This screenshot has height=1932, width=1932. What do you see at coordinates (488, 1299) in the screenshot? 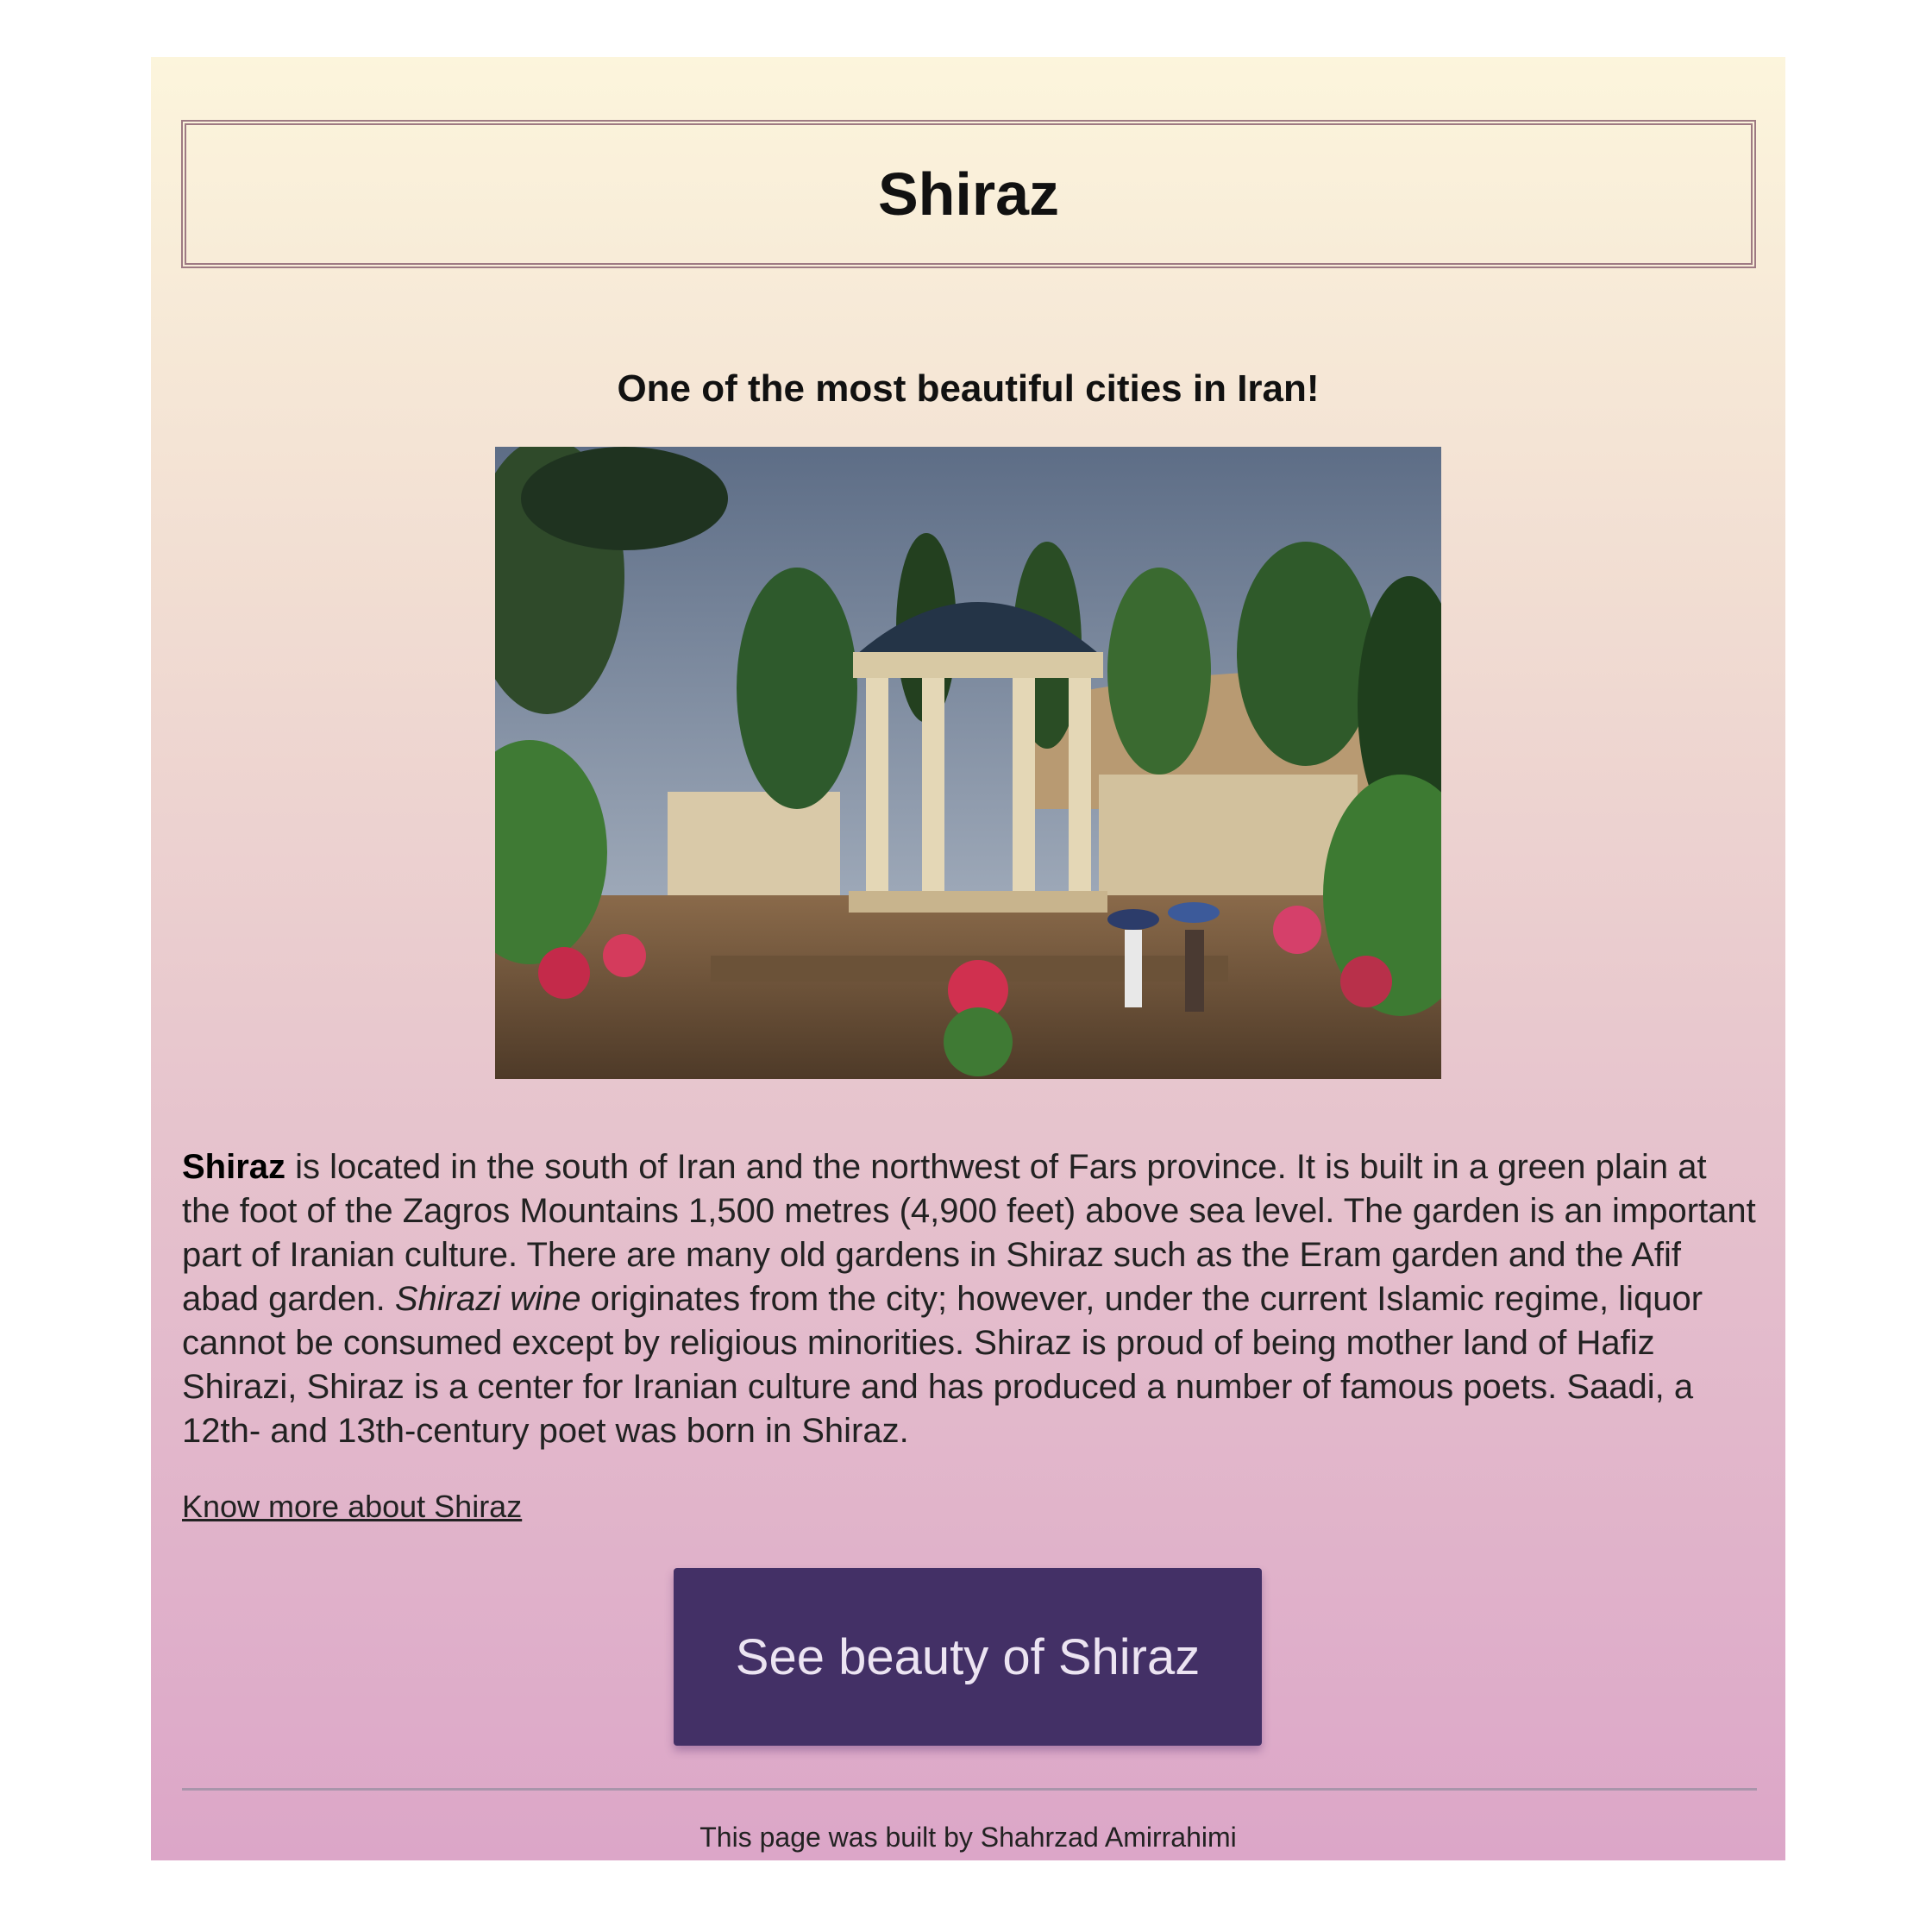
I see `description-italic: Shirazi wine` at bounding box center [488, 1299].